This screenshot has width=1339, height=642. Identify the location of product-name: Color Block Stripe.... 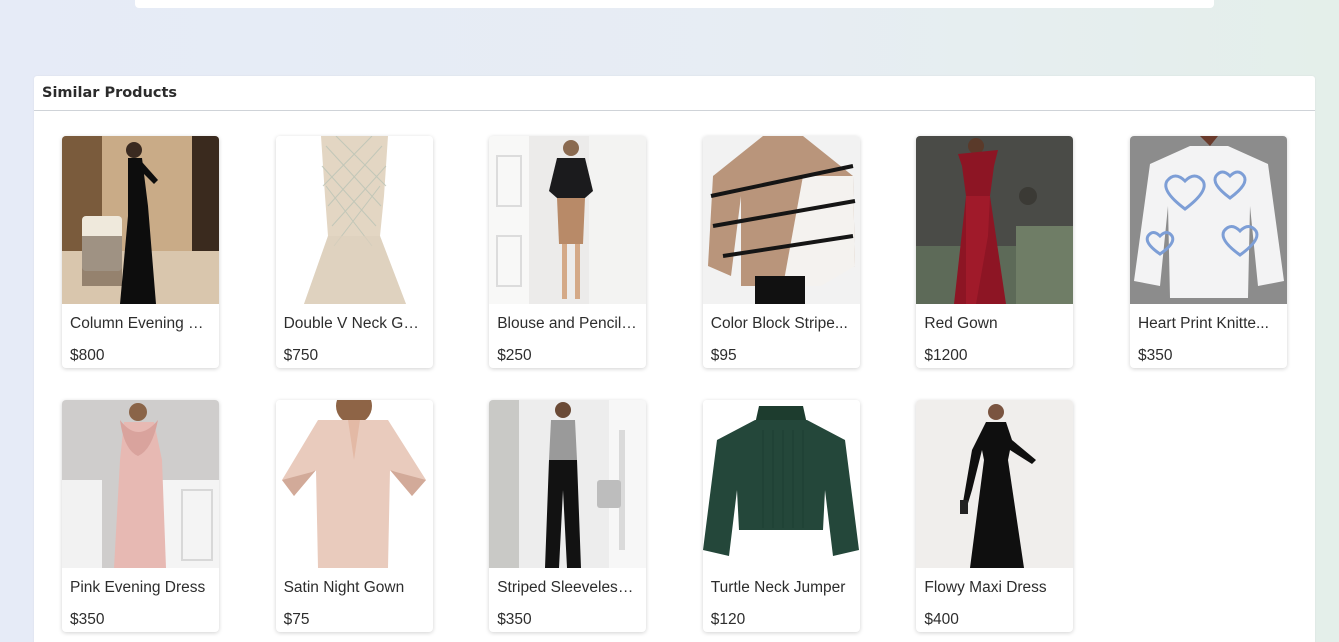
(781, 320).